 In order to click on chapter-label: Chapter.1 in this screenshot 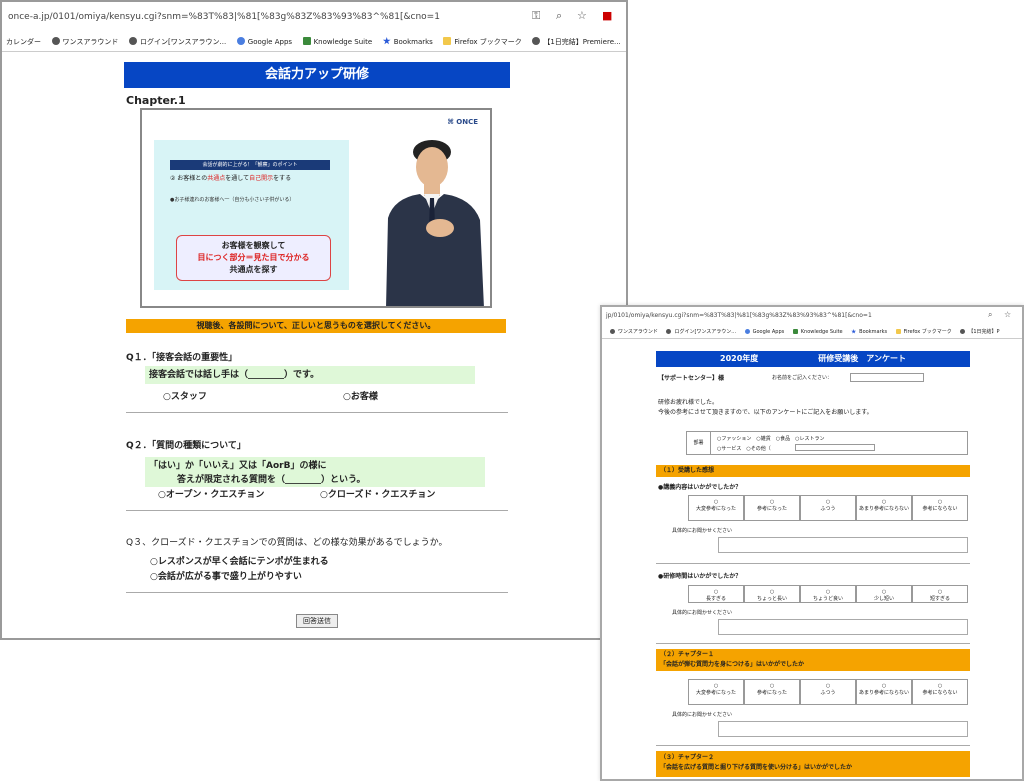, I will do `click(156, 100)`.